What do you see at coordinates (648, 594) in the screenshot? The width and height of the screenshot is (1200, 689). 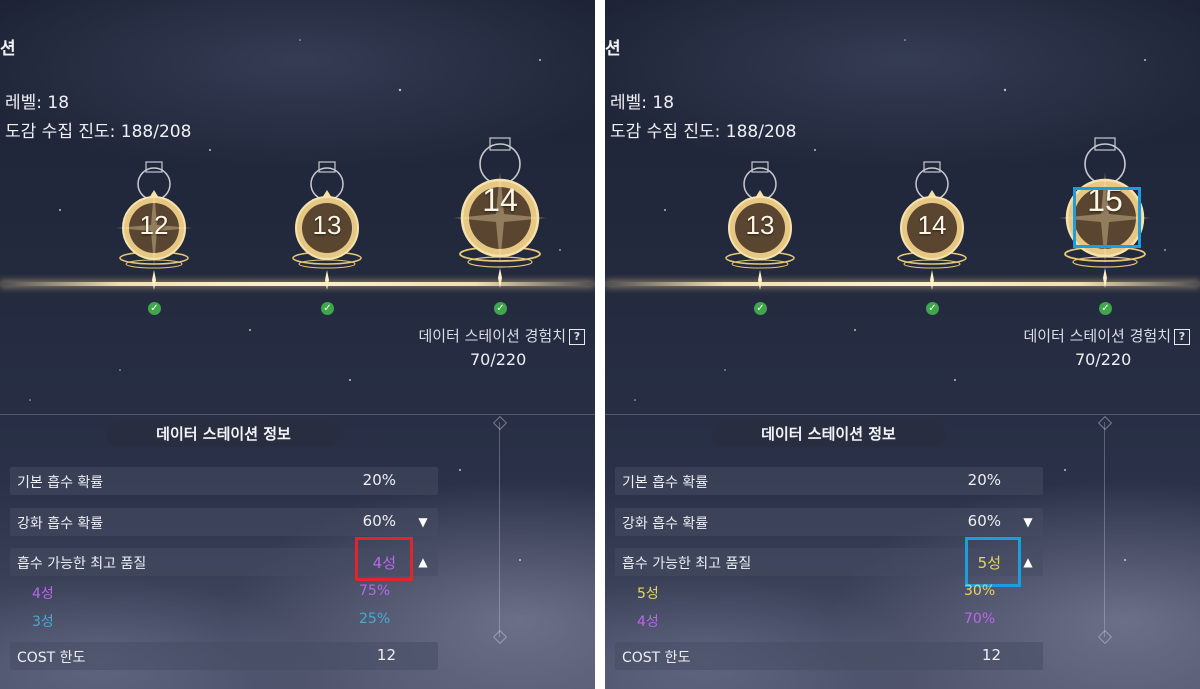 I see `quality-sub-label: 5성` at bounding box center [648, 594].